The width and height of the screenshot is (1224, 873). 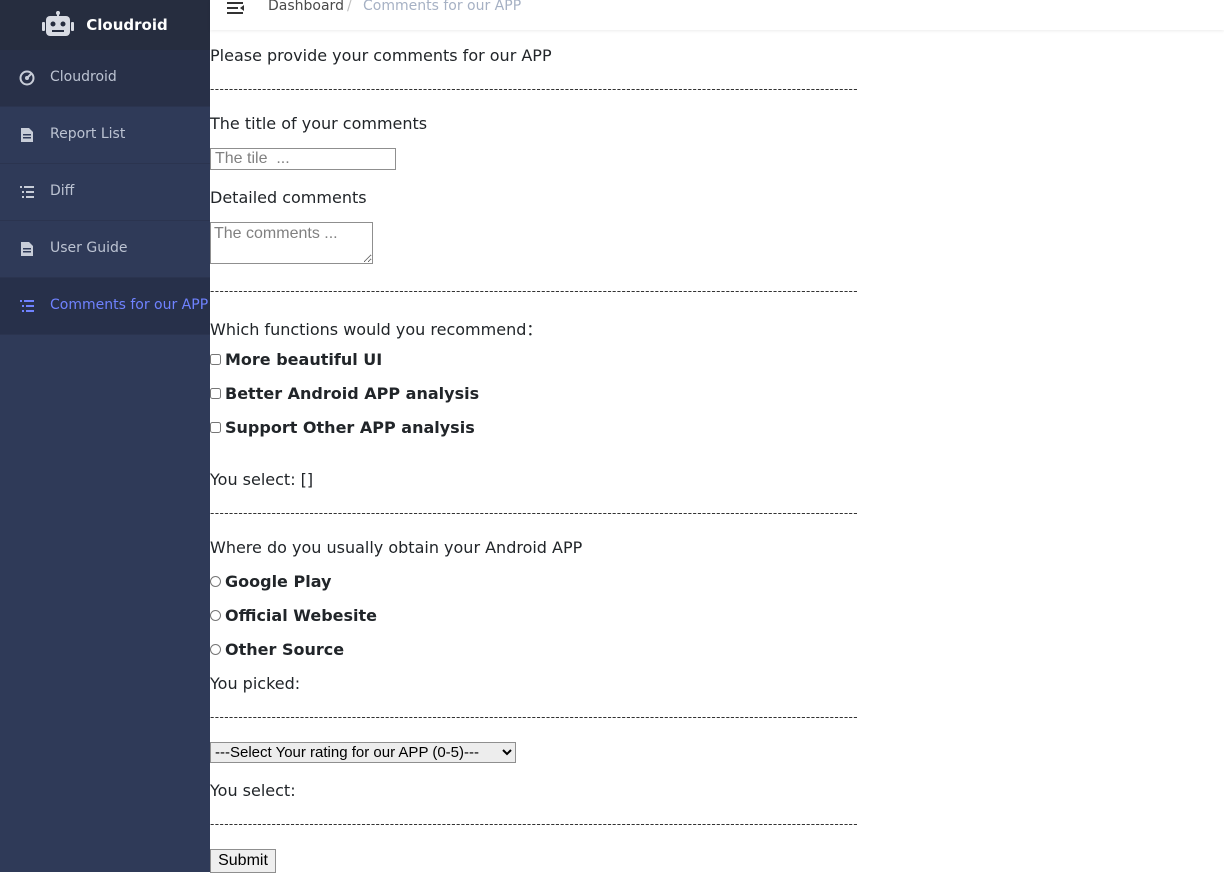 I want to click on submit-button: Submit, so click(x=243, y=861).